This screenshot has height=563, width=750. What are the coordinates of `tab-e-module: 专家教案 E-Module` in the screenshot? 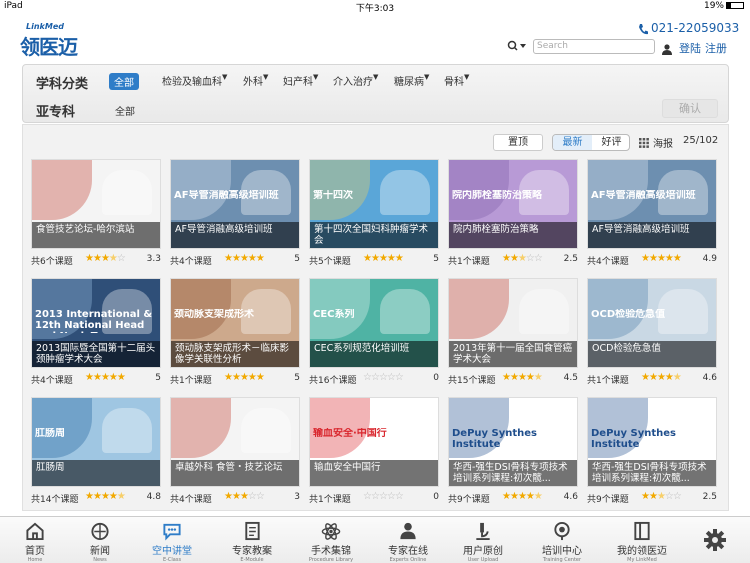 It's located at (252, 542).